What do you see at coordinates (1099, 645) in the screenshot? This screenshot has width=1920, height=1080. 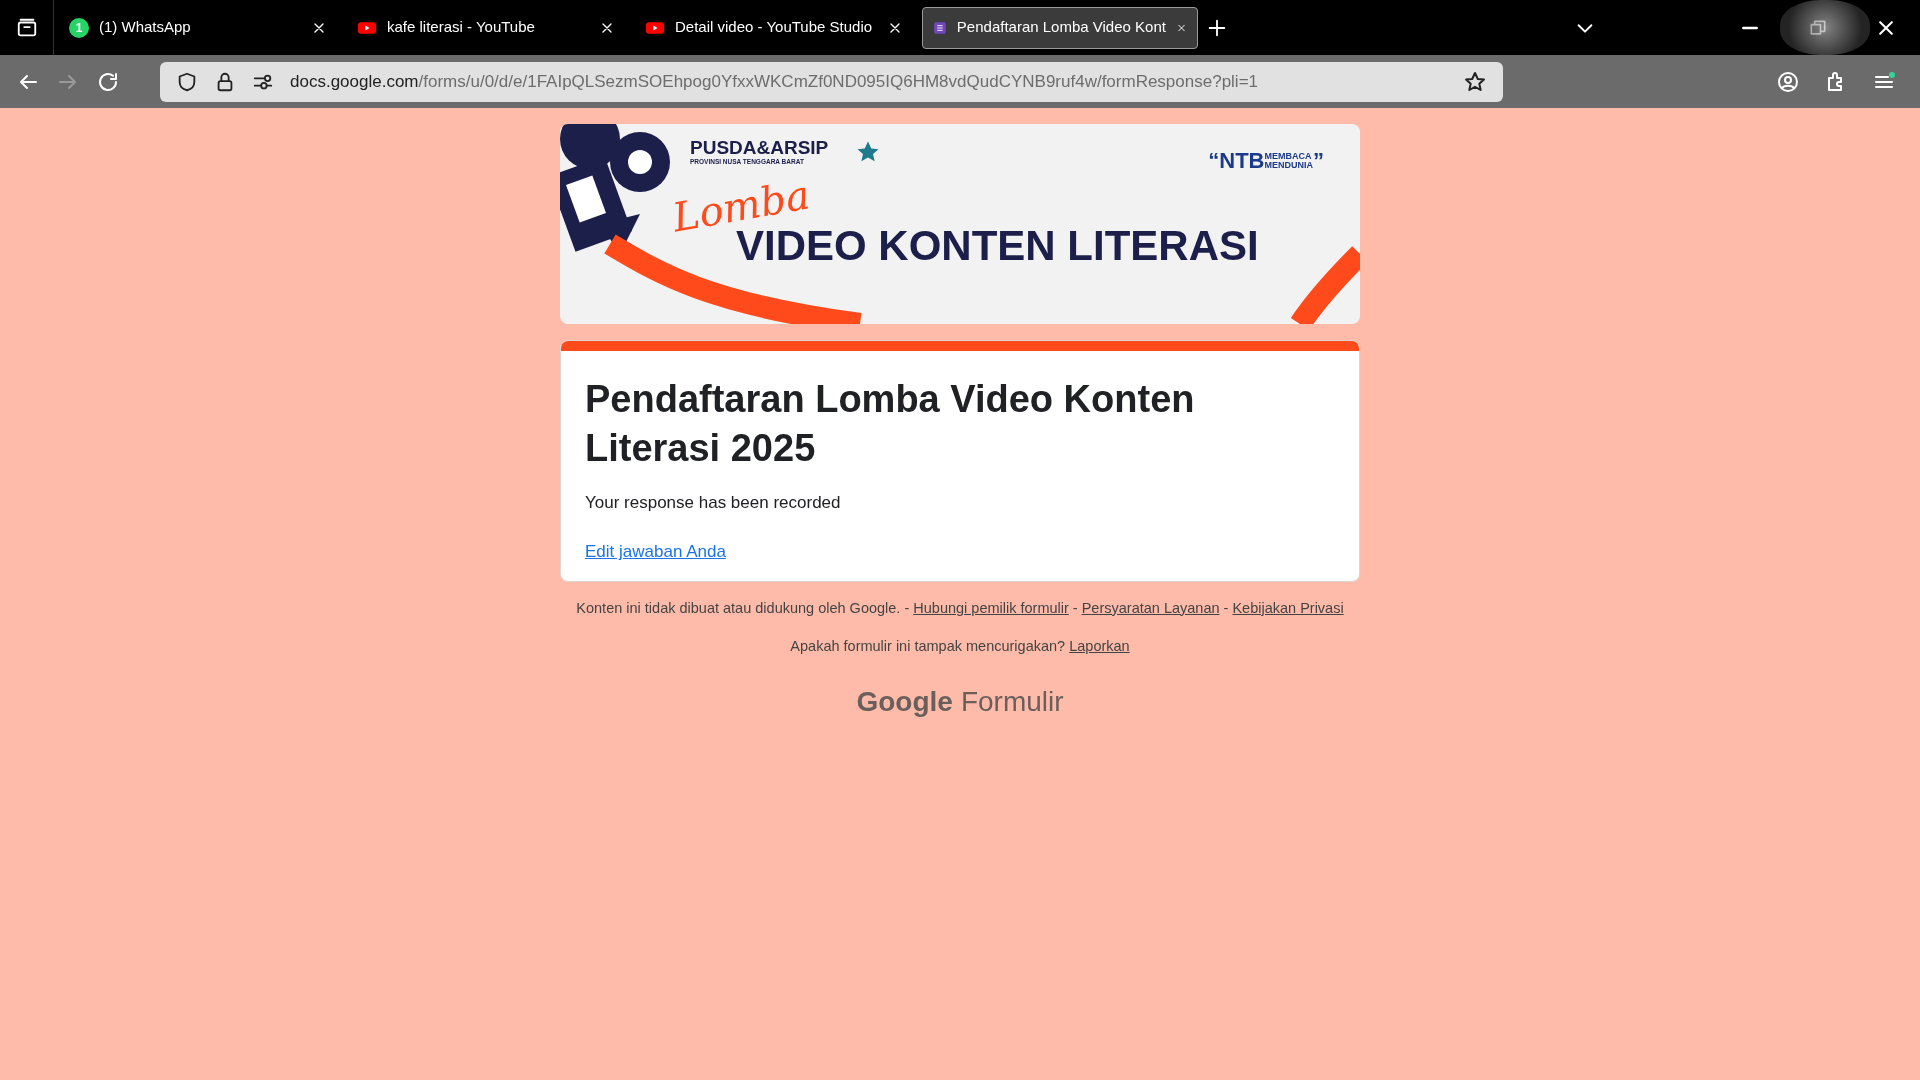 I see `footer-link: Laporkan` at bounding box center [1099, 645].